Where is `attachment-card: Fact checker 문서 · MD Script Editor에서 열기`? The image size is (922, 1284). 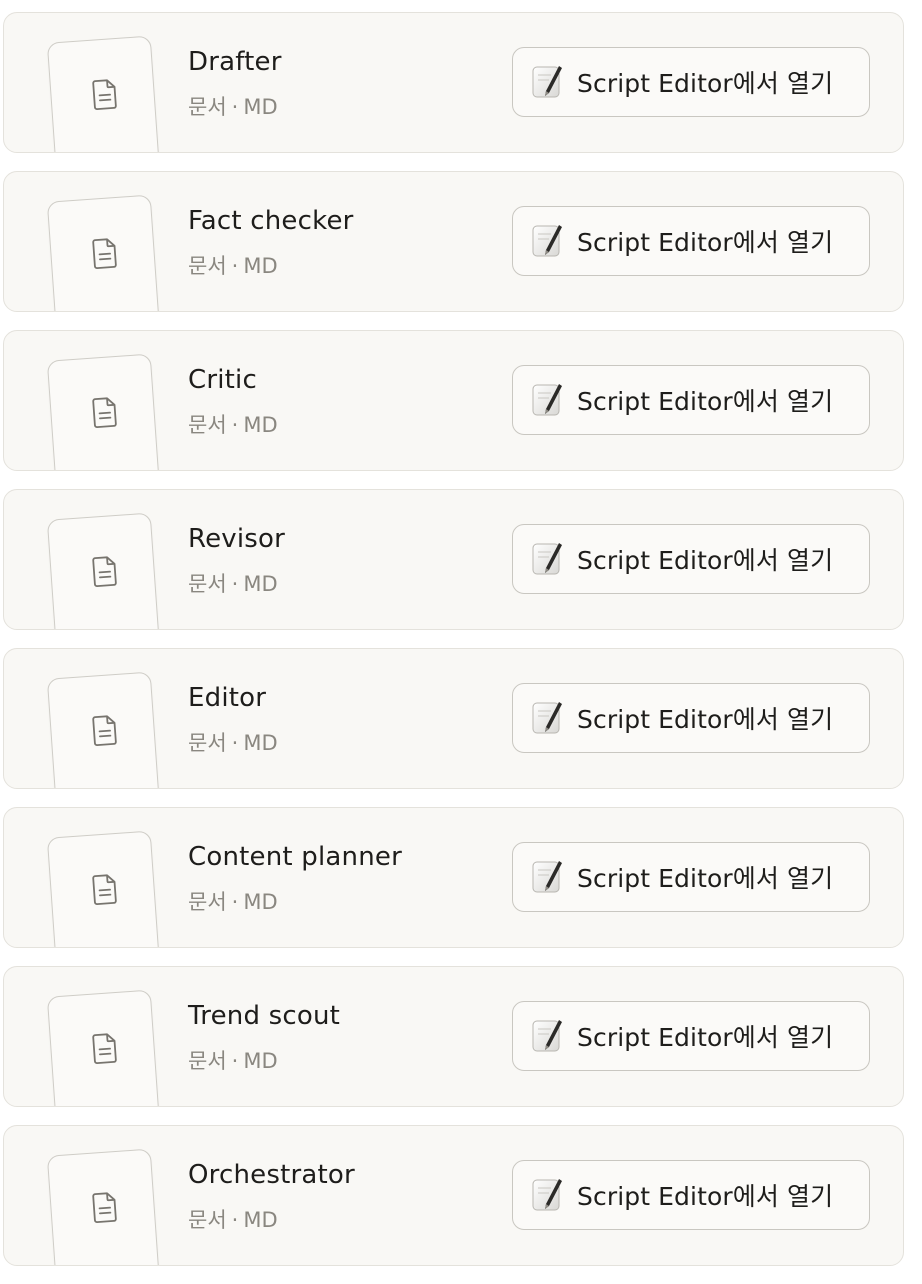
attachment-card: Fact checker 문서 · MD Script Editor에서 열기 is located at coordinates (453, 241).